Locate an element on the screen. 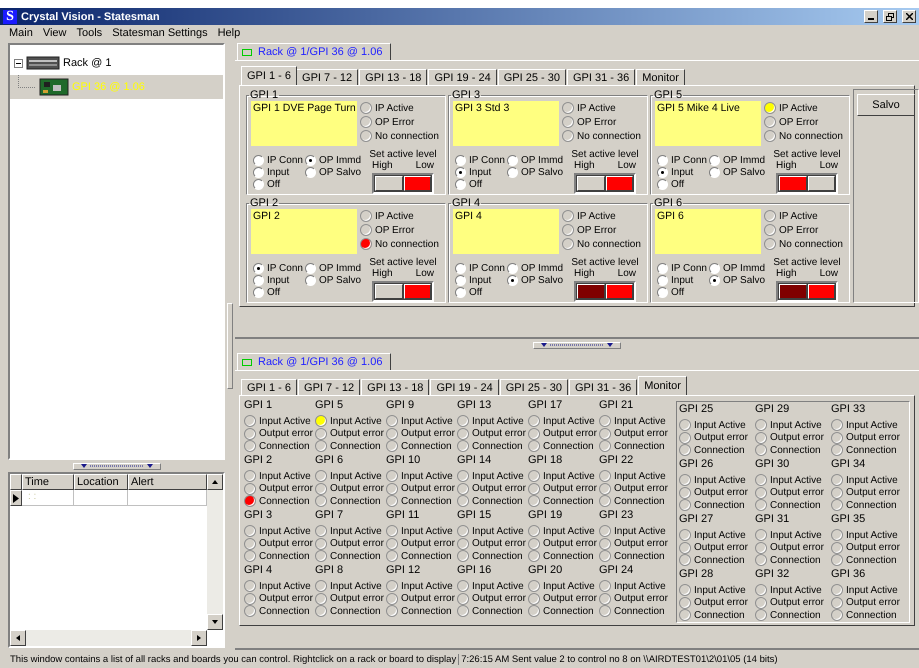 The image size is (919, 668). tree-item: Rack @ 1 is located at coordinates (87, 63).